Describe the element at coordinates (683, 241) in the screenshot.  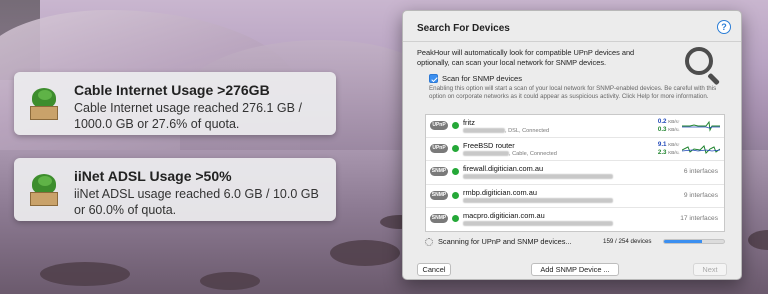
I see `progress-fill` at that location.